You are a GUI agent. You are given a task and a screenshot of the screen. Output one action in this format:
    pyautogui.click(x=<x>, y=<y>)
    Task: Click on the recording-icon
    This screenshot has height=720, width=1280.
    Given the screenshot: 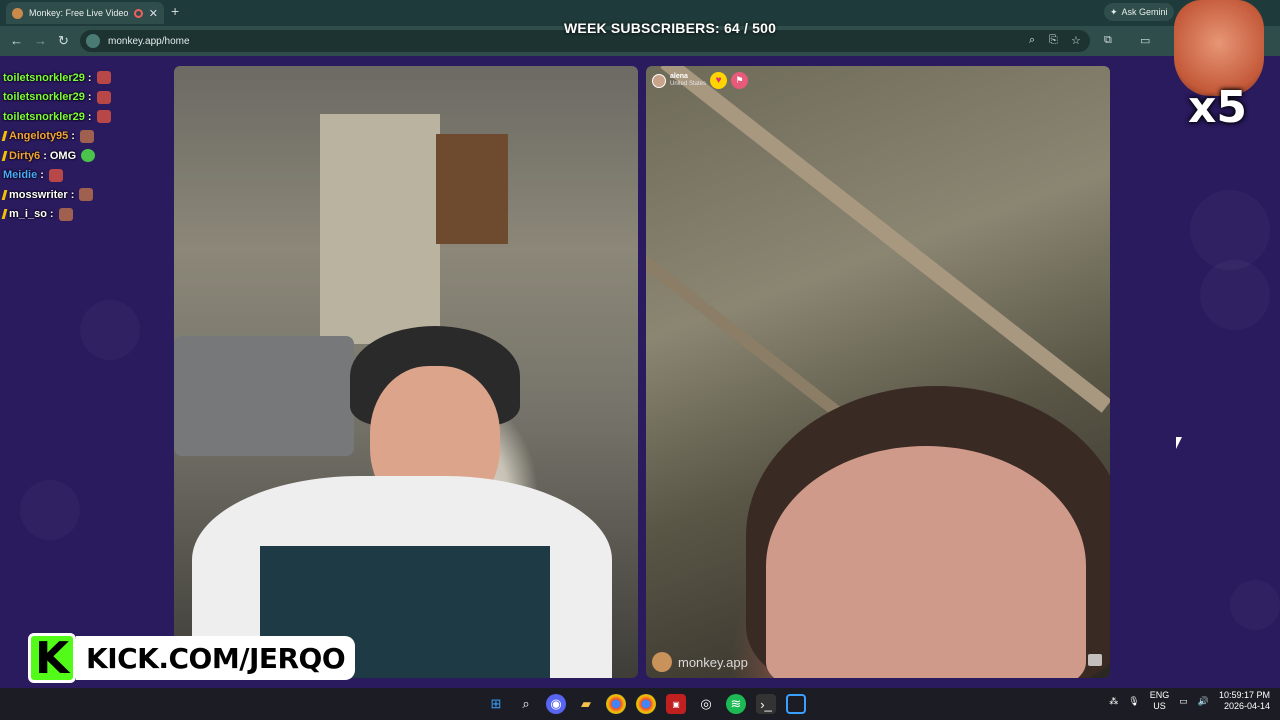 What is the action you would take?
    pyautogui.click(x=138, y=13)
    